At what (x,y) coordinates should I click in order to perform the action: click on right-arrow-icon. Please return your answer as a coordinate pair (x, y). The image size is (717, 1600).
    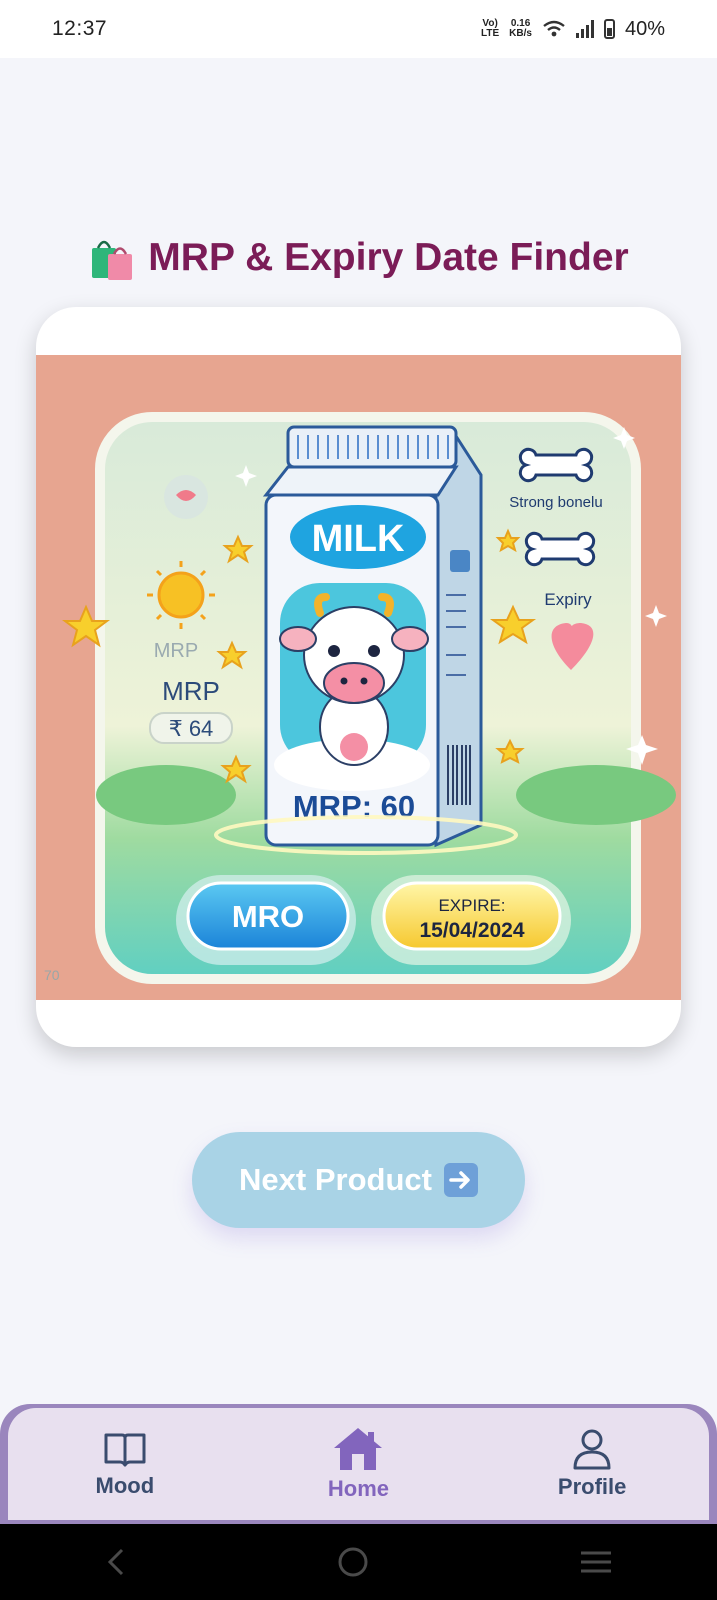
    Looking at the image, I should click on (460, 1180).